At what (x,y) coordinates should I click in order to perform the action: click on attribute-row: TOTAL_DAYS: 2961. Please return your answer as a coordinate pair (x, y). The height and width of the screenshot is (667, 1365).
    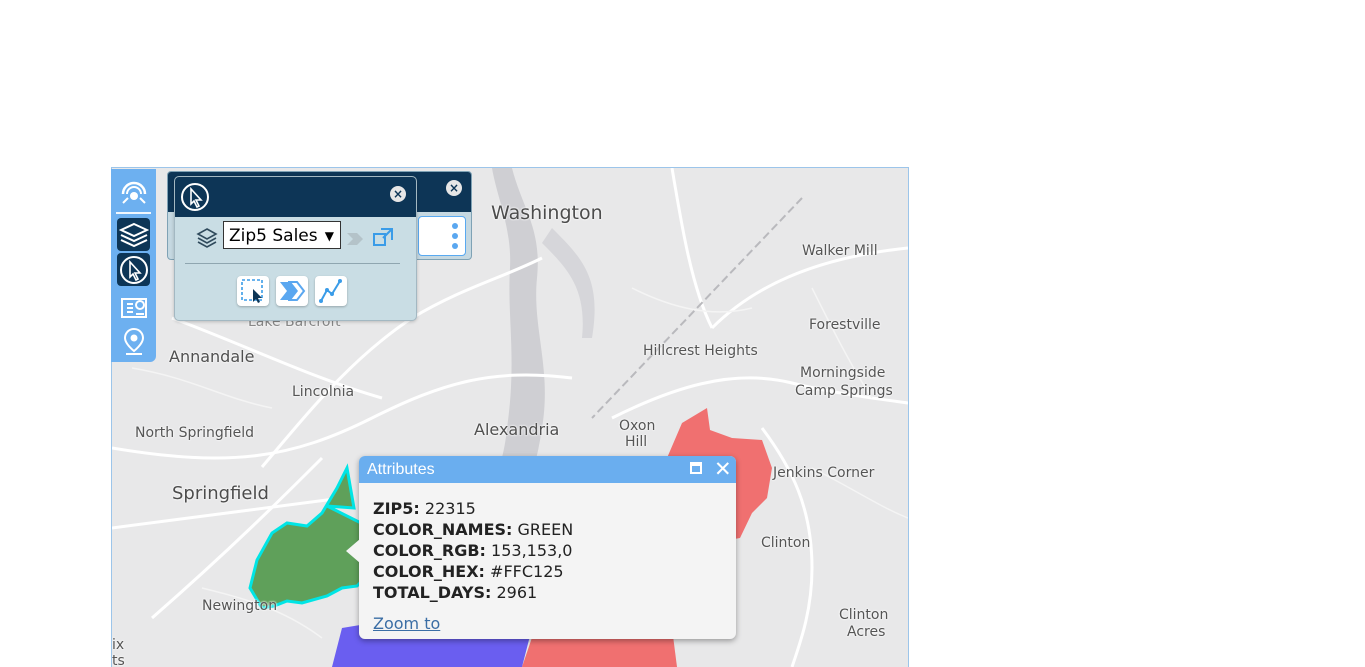
    Looking at the image, I should click on (473, 592).